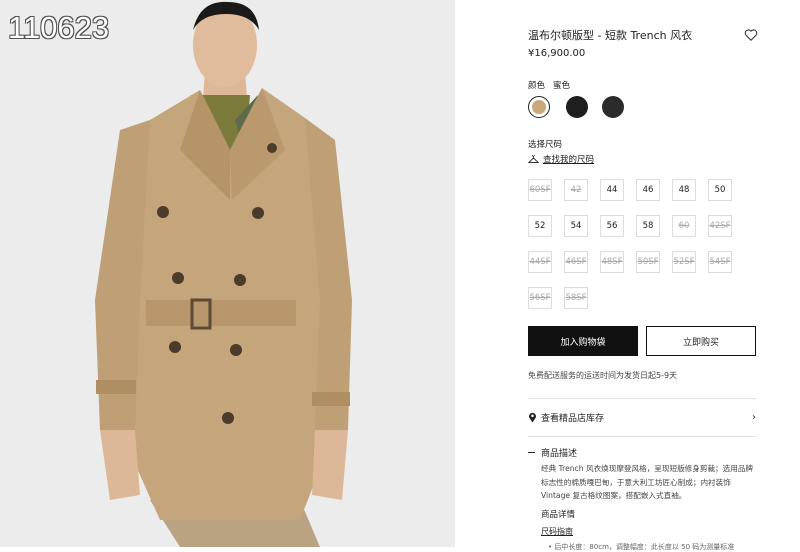  Describe the element at coordinates (540, 298) in the screenshot. I see `size-option: 56SF` at that location.